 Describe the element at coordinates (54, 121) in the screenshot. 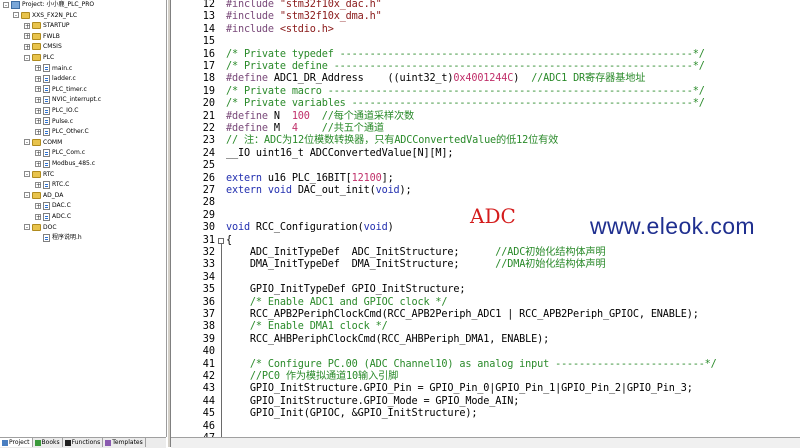

I see `tree-file-item: + Pulse.c` at that location.